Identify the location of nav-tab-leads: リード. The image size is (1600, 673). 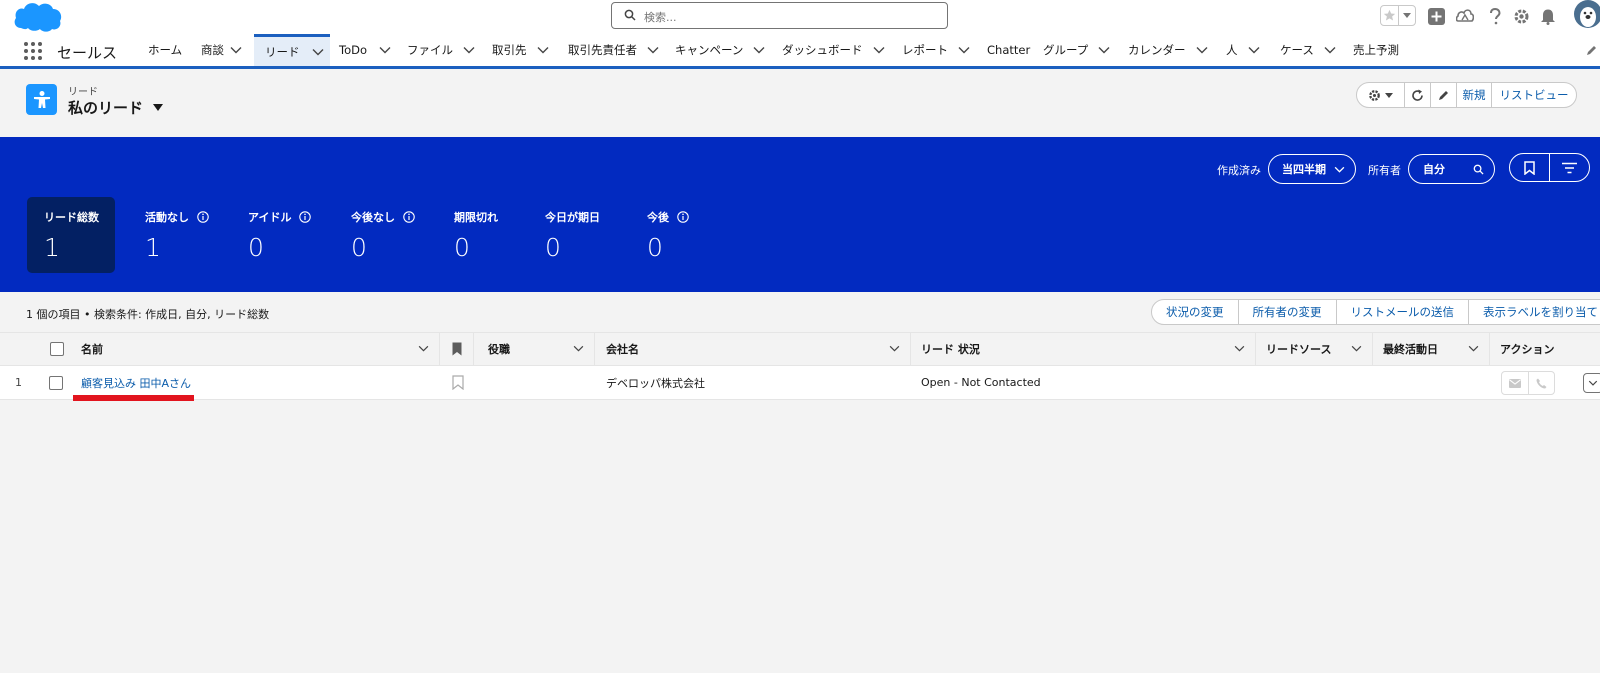
(292, 50).